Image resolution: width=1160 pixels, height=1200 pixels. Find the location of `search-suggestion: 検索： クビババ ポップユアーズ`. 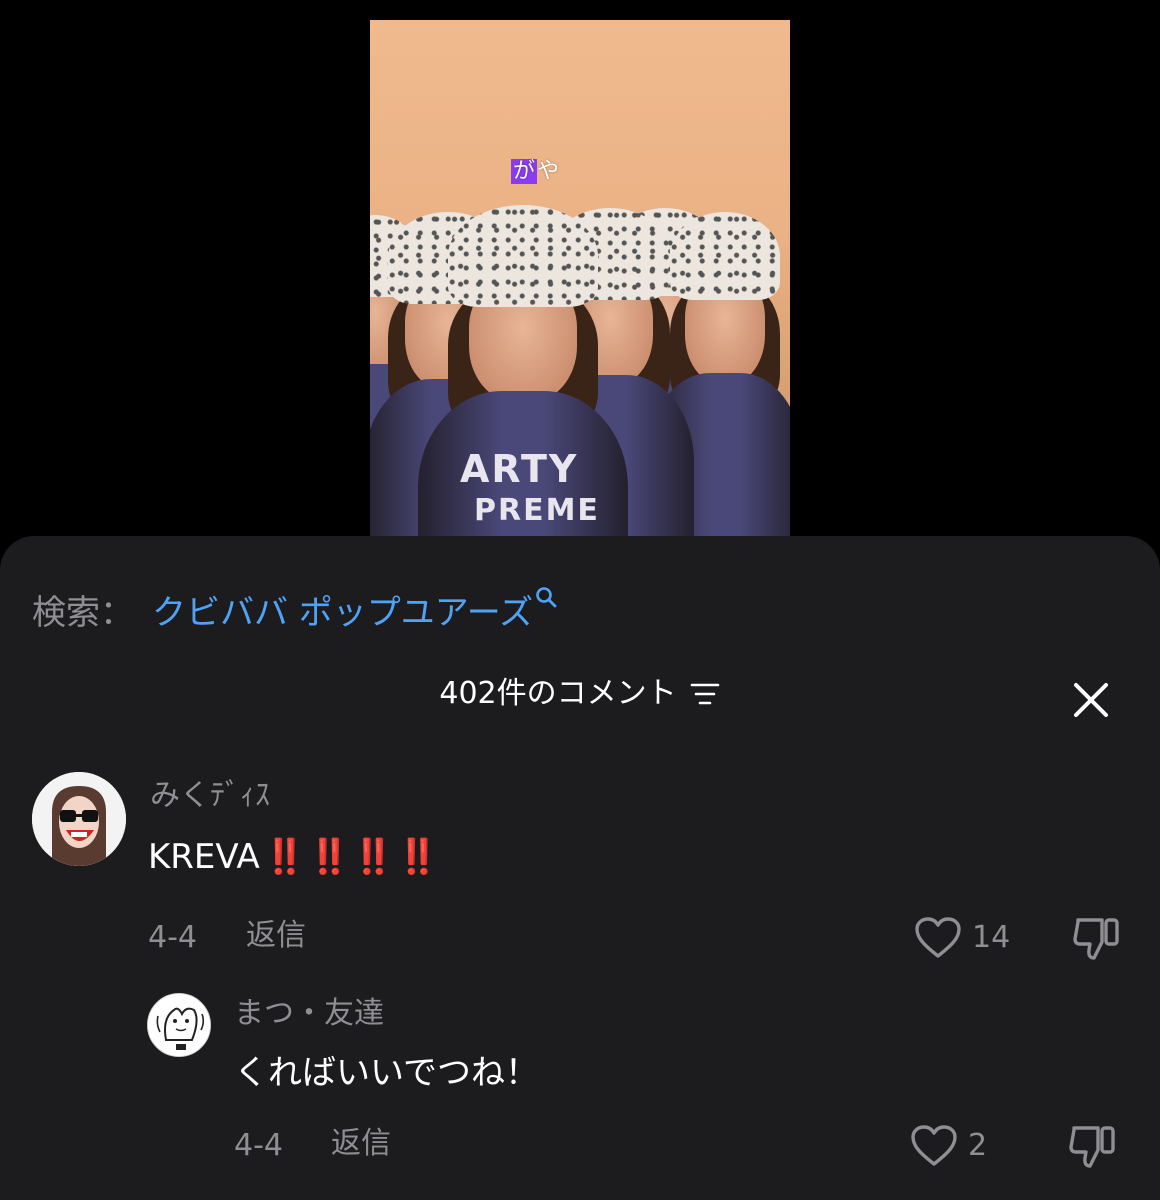

search-suggestion: 検索： クビババ ポップユアーズ is located at coordinates (295, 606).